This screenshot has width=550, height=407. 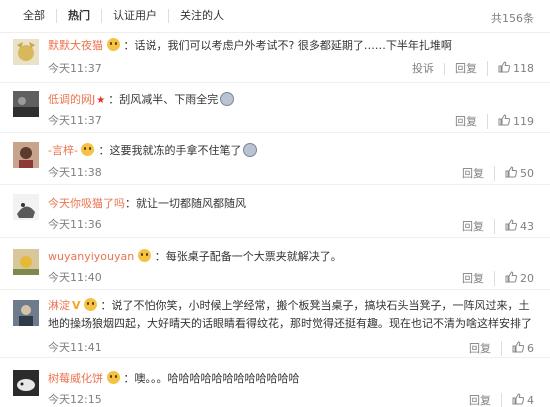 I want to click on like-count: 118, so click(x=523, y=68).